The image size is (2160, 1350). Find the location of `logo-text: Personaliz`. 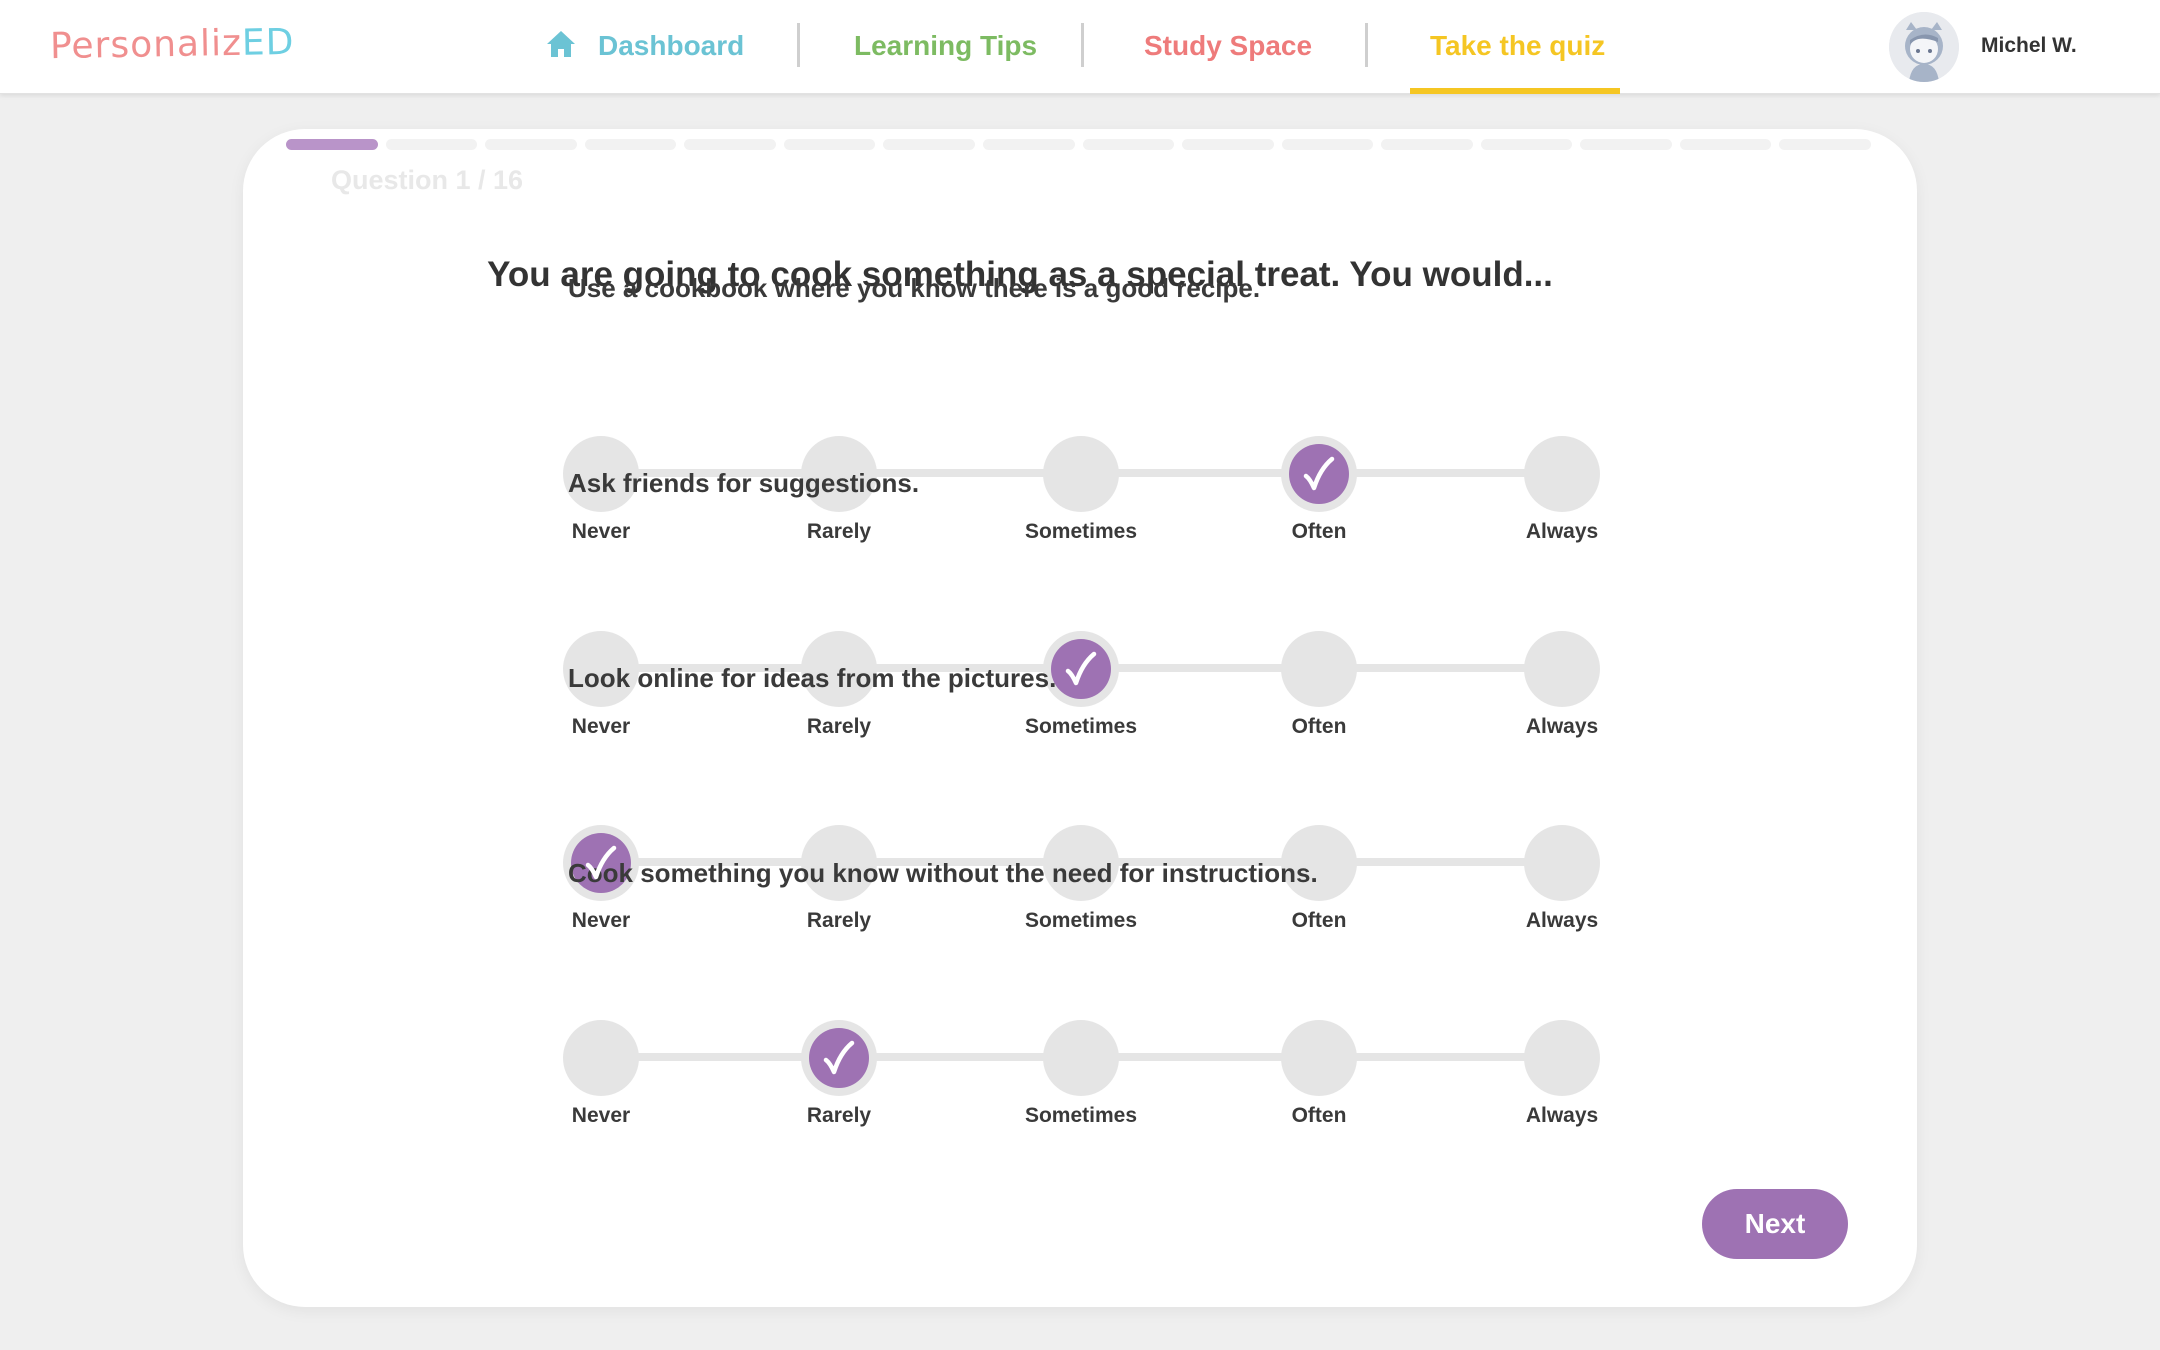

logo-text: Personaliz is located at coordinates (146, 45).